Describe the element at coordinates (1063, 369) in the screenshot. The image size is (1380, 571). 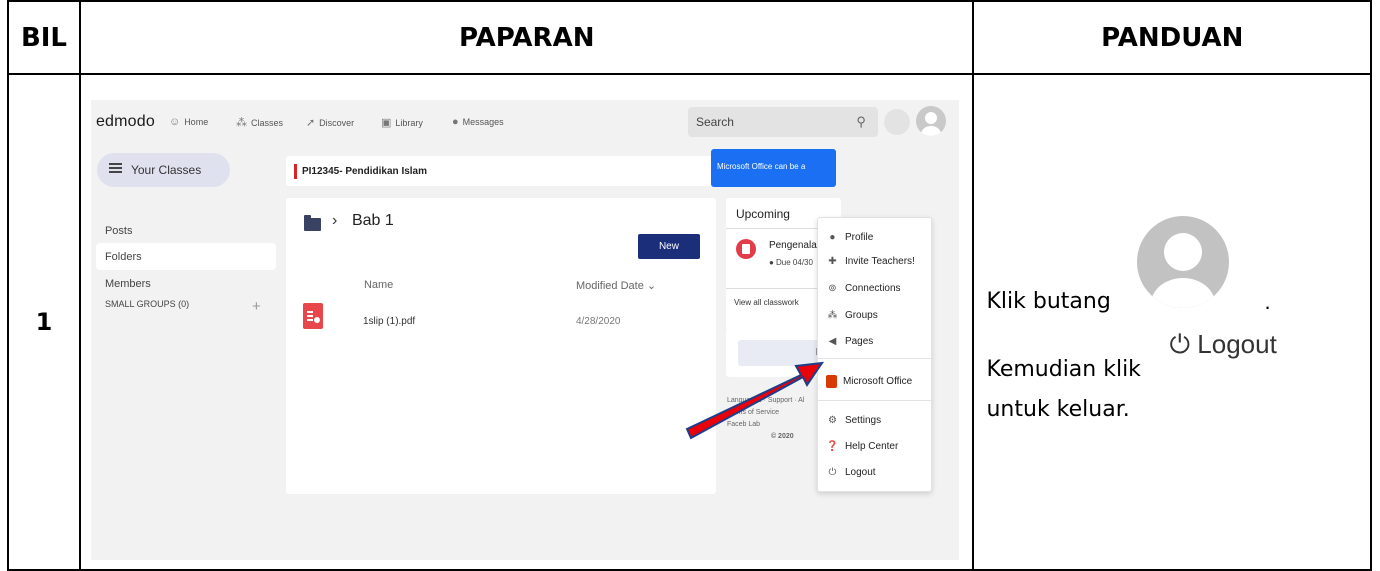
I see `guide-line-2: Kemudian klik` at that location.